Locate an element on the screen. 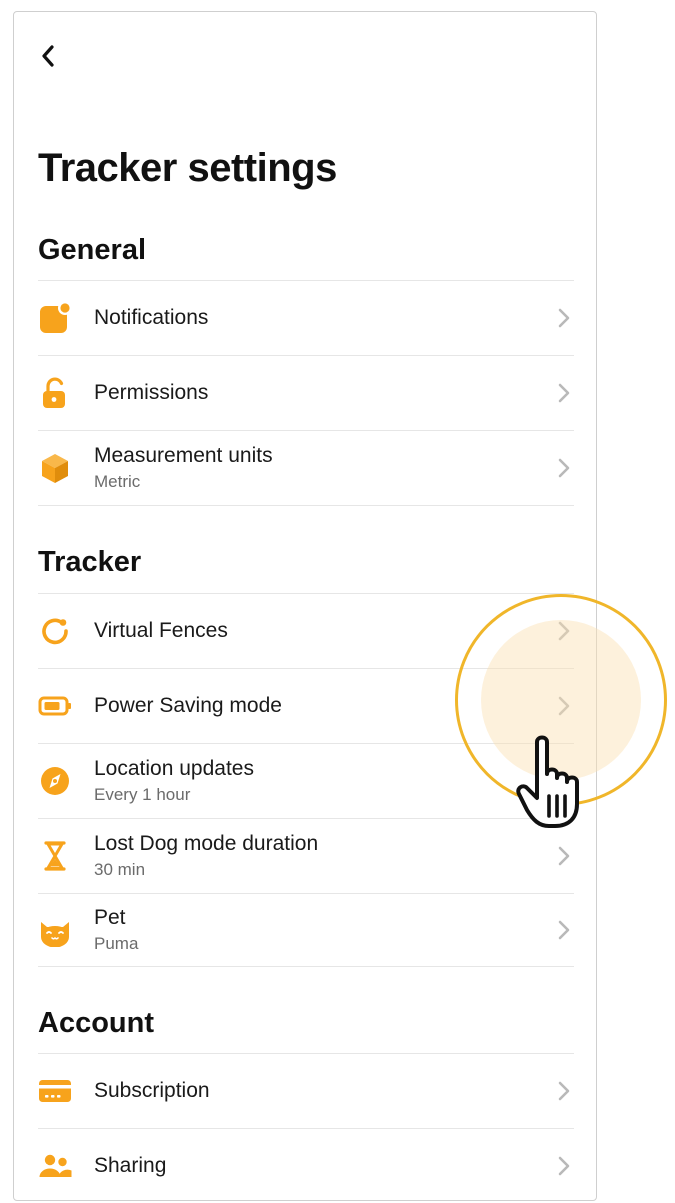  settings-item-label: Power Saving mode is located at coordinates (188, 705).